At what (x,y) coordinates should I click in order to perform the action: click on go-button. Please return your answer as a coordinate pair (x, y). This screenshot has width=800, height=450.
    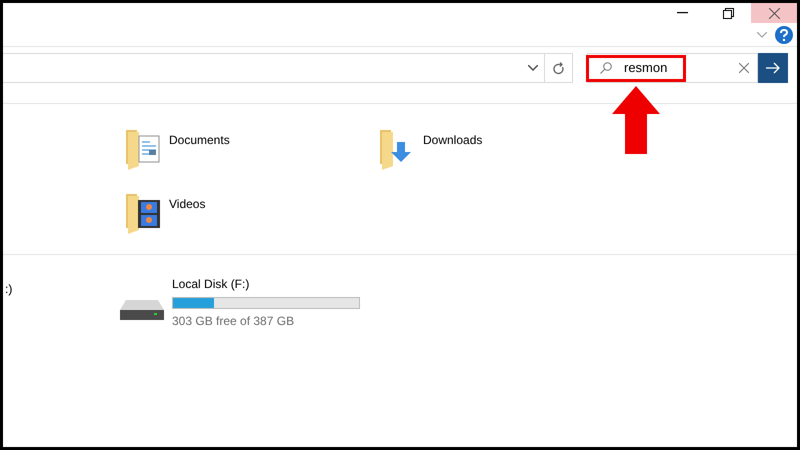
    Looking at the image, I should click on (773, 68).